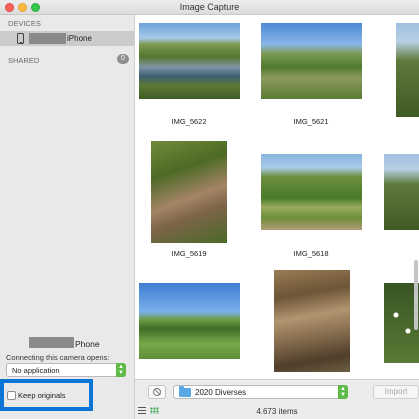  What do you see at coordinates (24, 23) in the screenshot?
I see `devices-section-header: DEVICES` at bounding box center [24, 23].